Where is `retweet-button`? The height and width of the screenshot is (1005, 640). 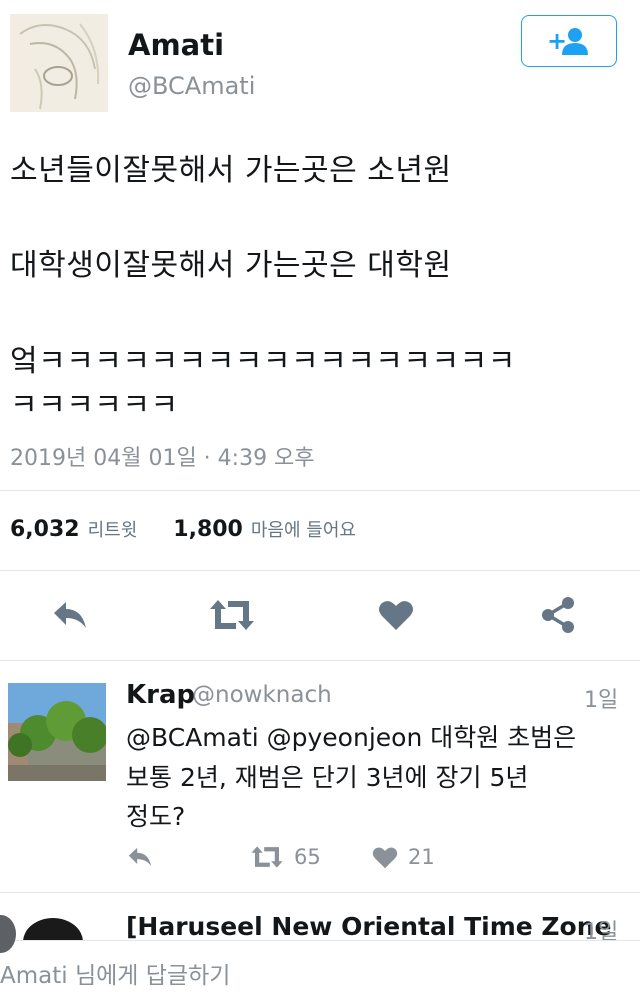
retweet-button is located at coordinates (232, 615).